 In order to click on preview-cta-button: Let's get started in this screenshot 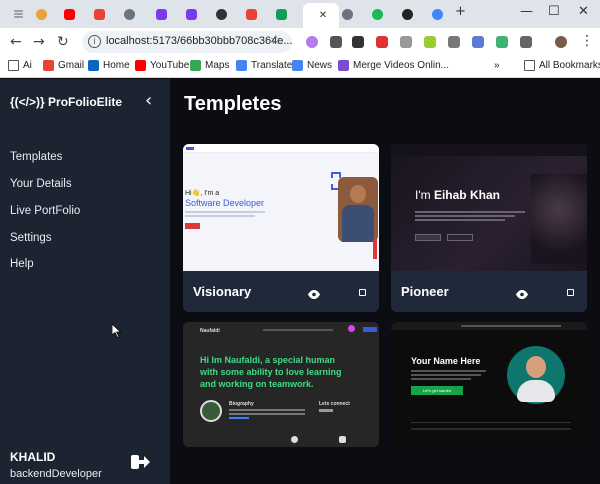, I will do `click(437, 390)`.